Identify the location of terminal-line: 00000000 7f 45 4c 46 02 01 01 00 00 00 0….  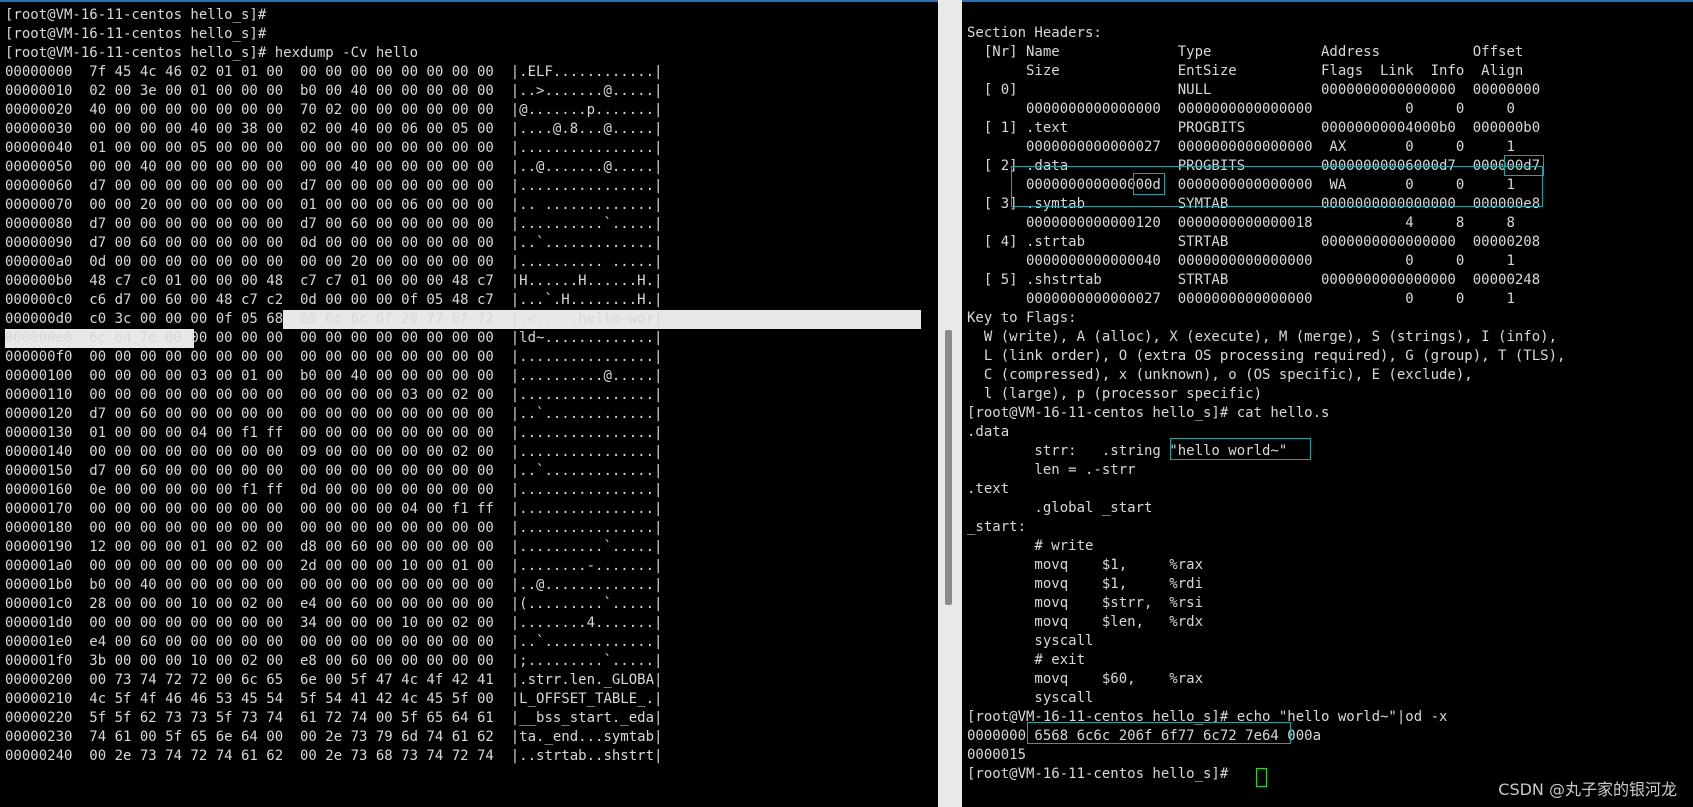
(334, 72).